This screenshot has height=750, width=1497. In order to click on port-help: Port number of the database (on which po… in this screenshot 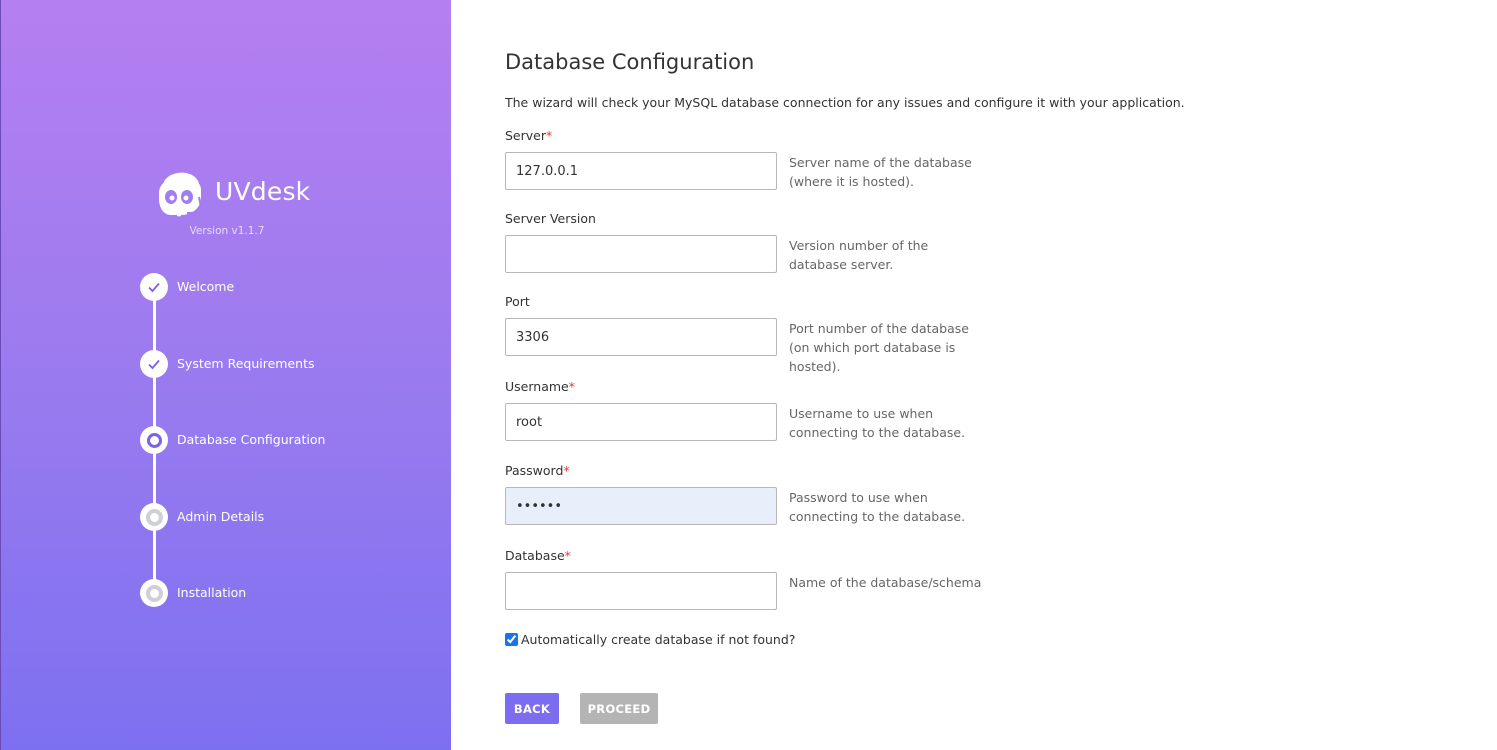, I will do `click(879, 347)`.